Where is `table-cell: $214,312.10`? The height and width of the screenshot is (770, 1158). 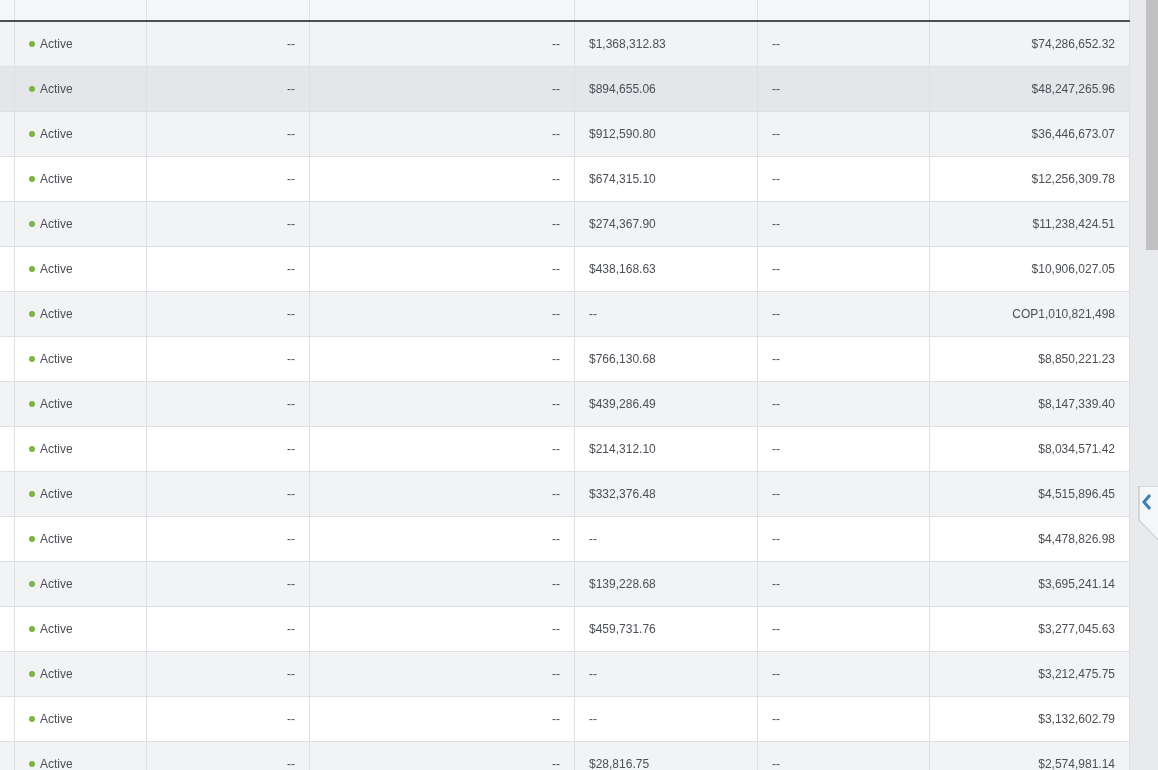
table-cell: $214,312.10 is located at coordinates (622, 449).